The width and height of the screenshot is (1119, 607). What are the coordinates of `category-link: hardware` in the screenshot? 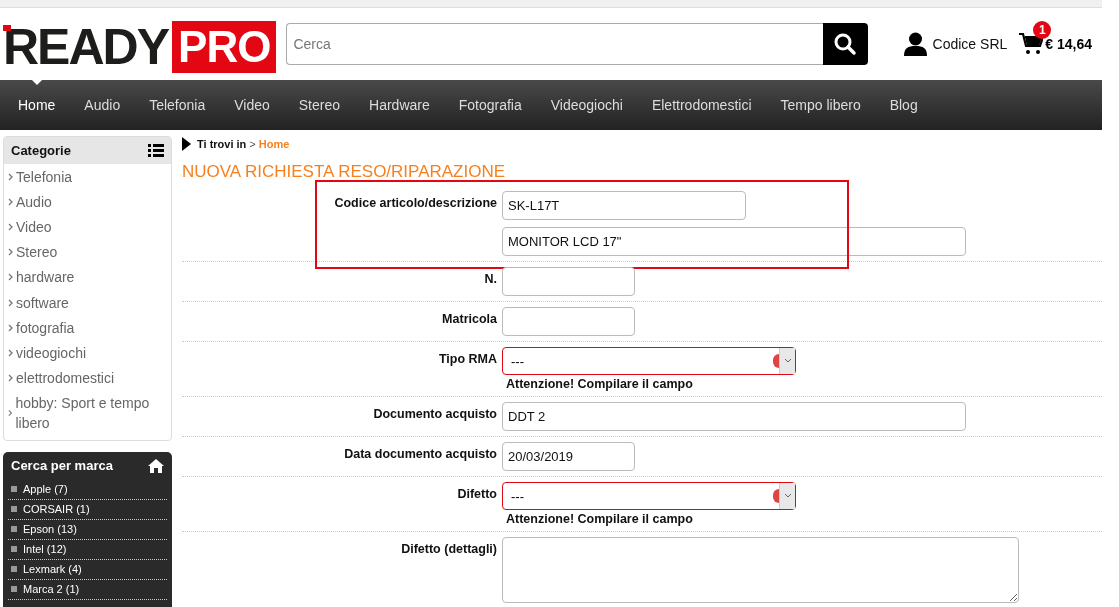 It's located at (87, 277).